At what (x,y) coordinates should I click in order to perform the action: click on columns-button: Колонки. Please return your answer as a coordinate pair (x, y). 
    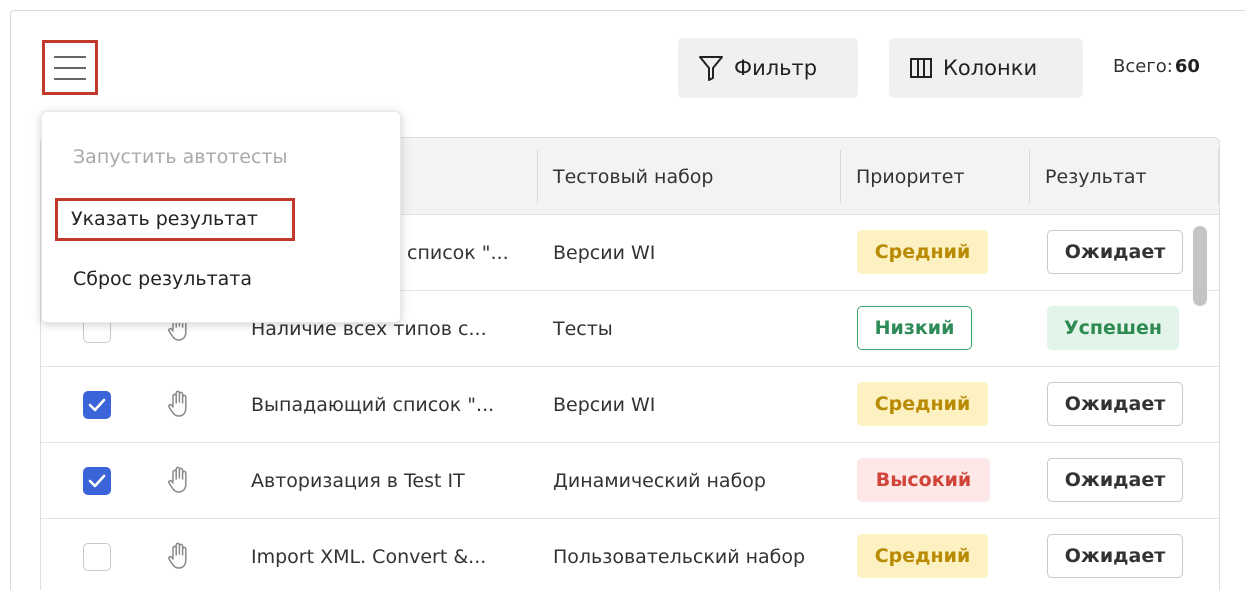
    Looking at the image, I should click on (986, 68).